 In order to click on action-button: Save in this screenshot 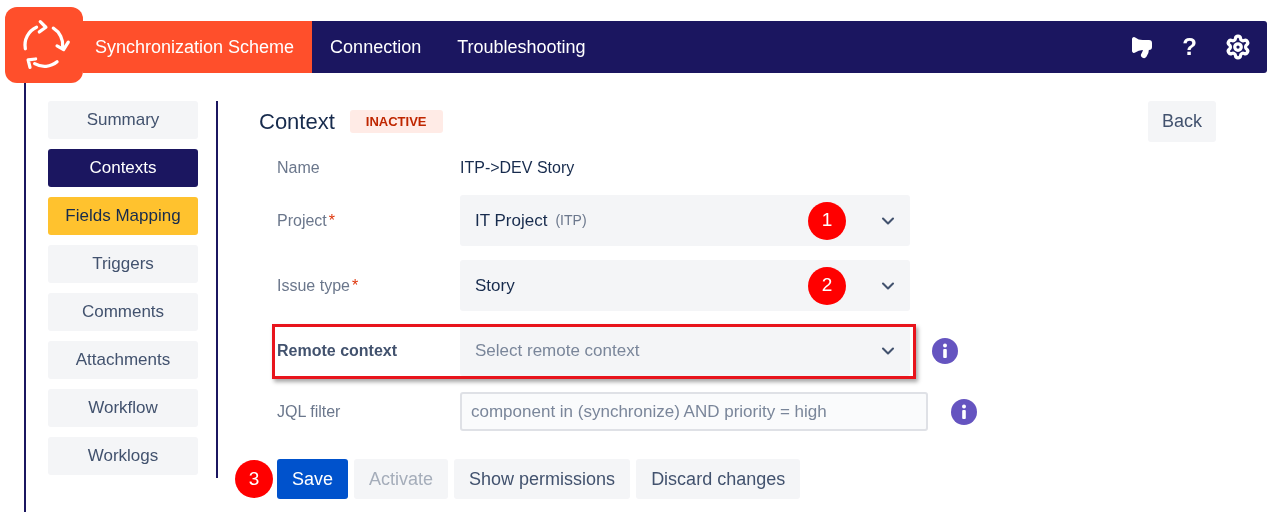, I will do `click(313, 479)`.